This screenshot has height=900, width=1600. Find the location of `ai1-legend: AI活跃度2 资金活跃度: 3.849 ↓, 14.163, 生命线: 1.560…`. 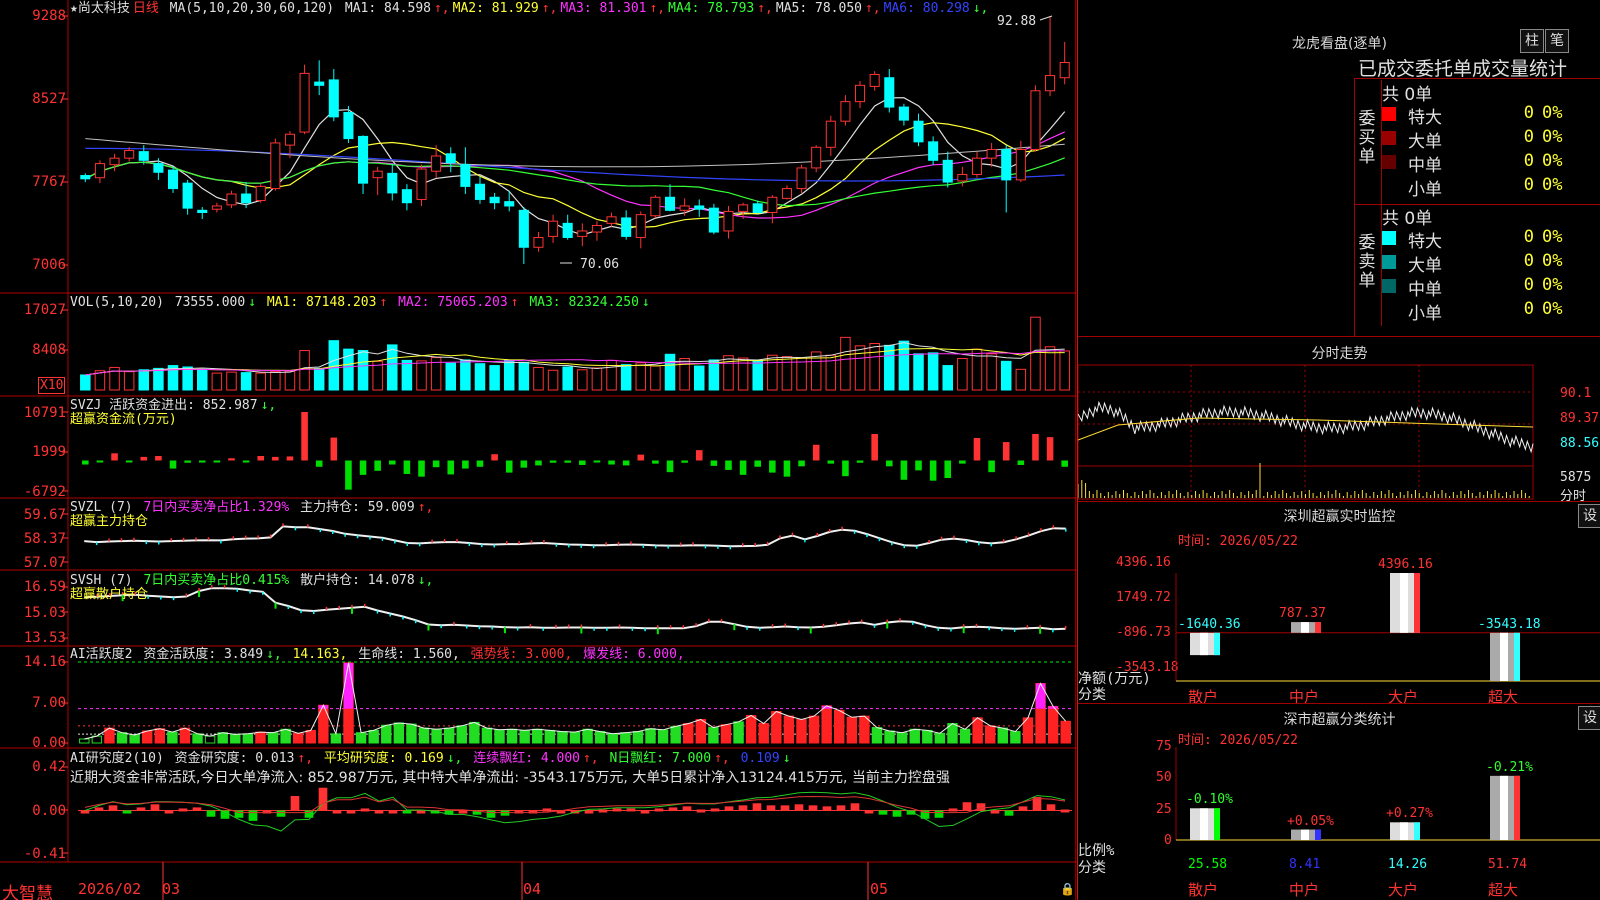

ai1-legend: AI活跃度2 资金活跃度: 3.849 ↓, 14.163, 生命线: 1.560… is located at coordinates (379, 655).